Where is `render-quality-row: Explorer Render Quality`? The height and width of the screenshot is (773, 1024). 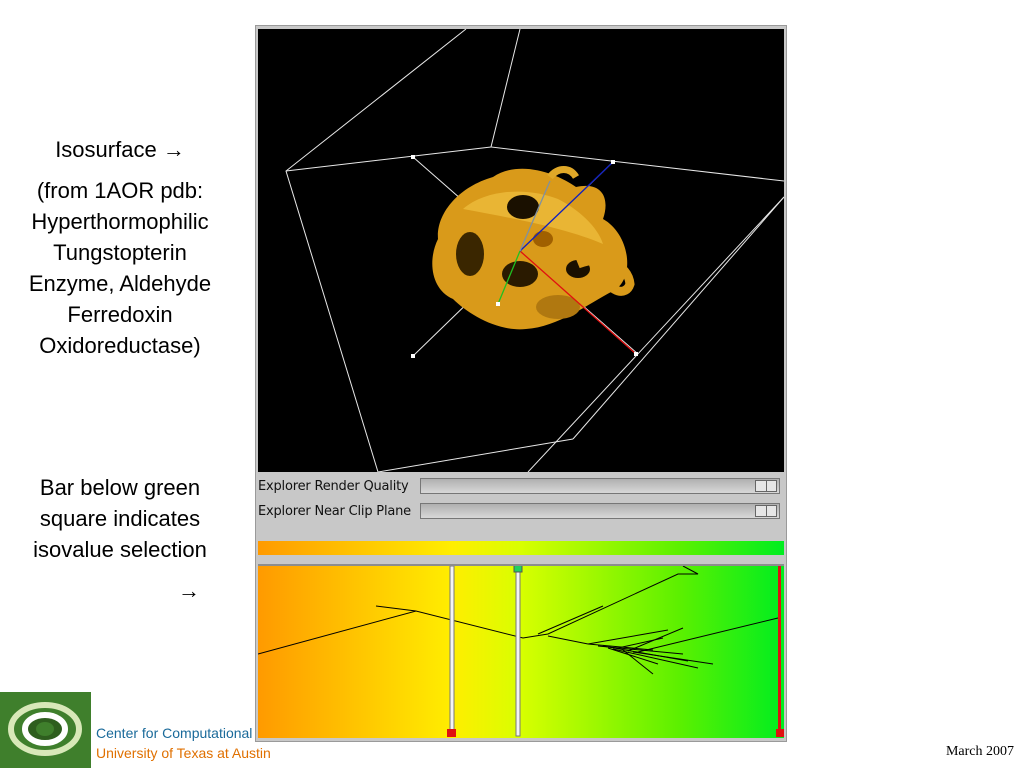 render-quality-row: Explorer Render Quality is located at coordinates (521, 487).